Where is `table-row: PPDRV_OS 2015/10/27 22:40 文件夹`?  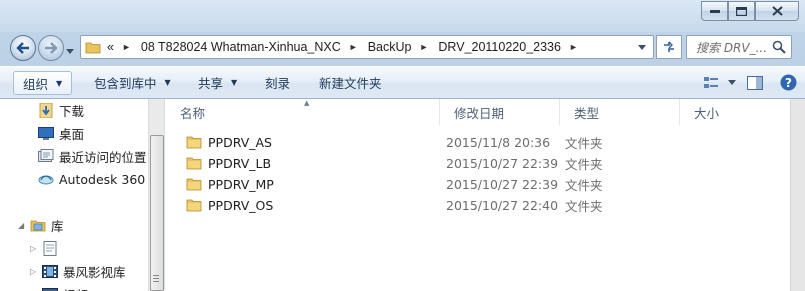
table-row: PPDRV_OS 2015/10/27 22:40 文件夹 is located at coordinates (485, 205).